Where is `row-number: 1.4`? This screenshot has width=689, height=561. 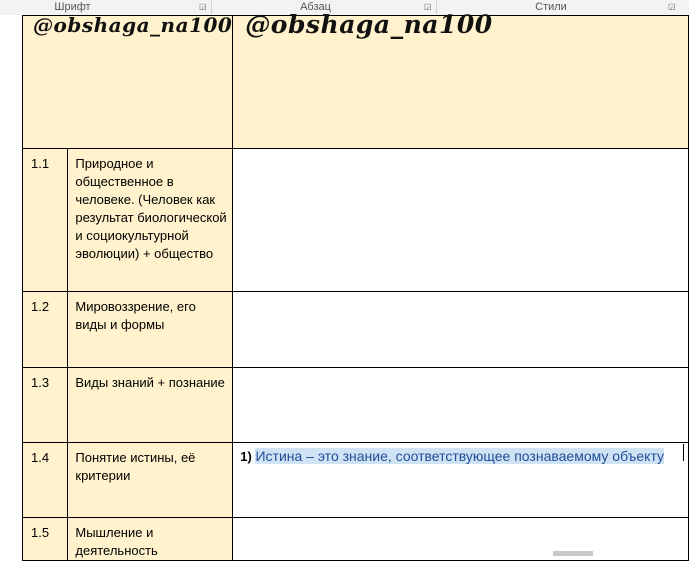 row-number: 1.4 is located at coordinates (40, 457).